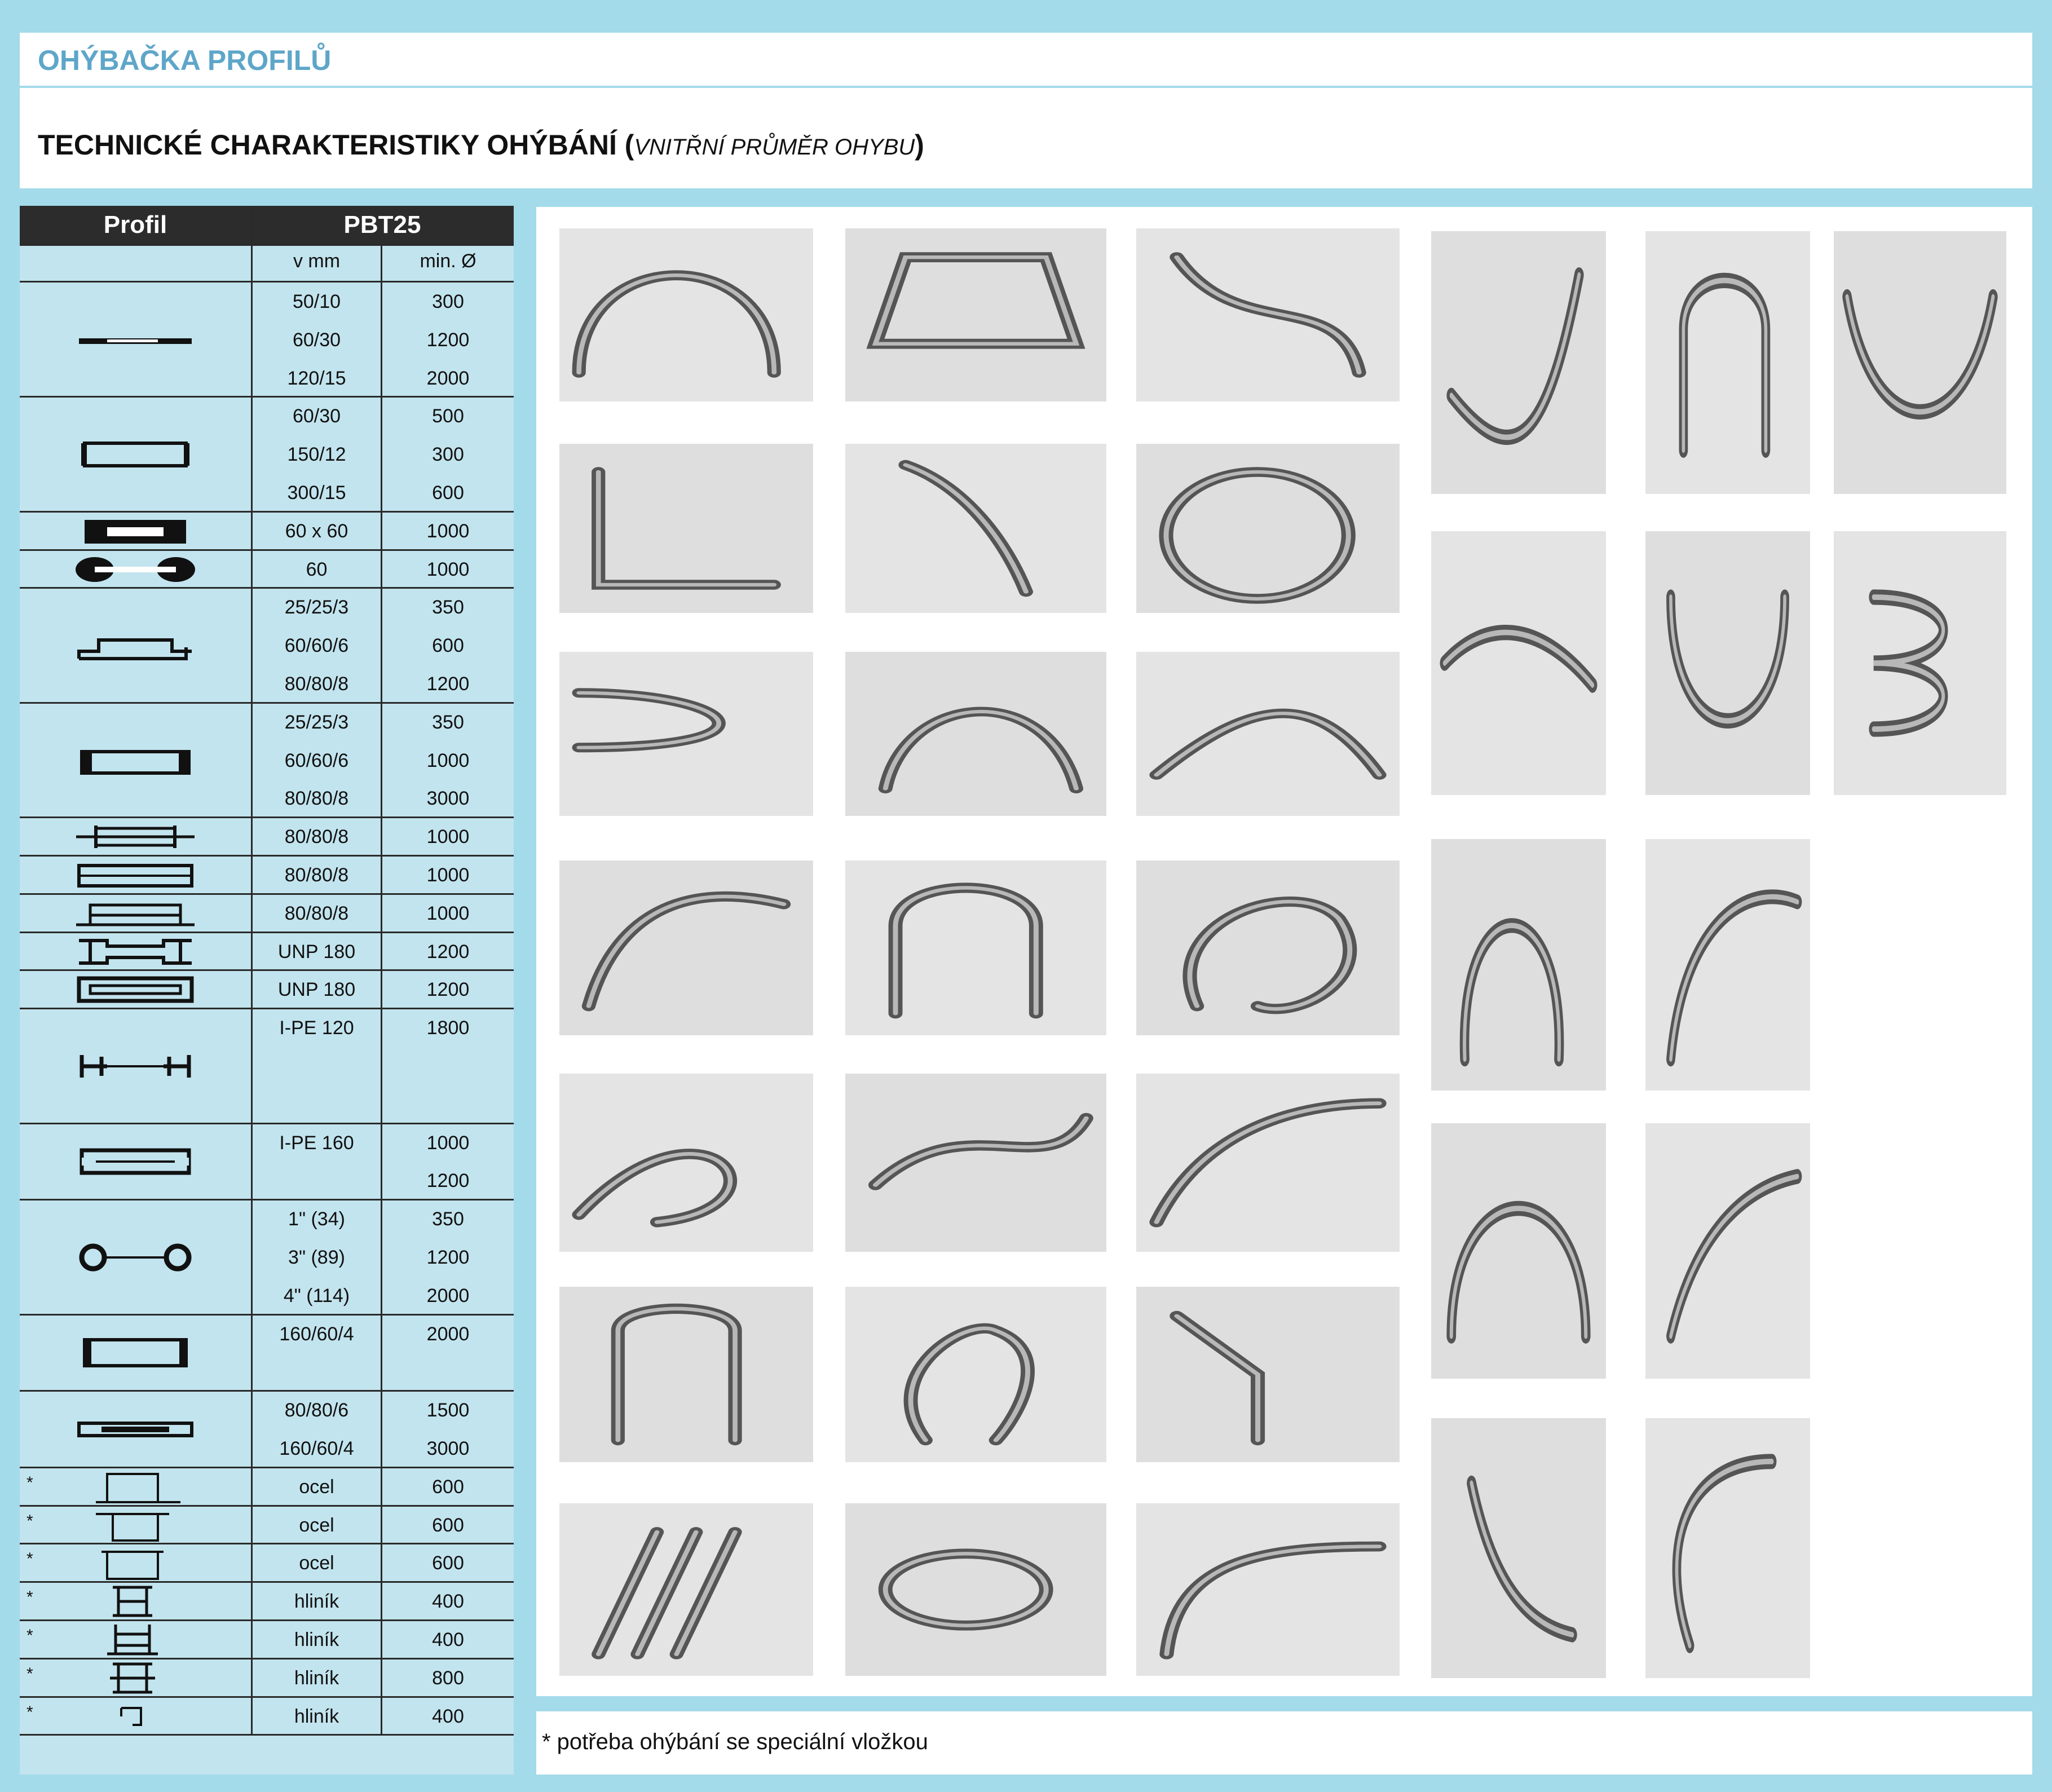  What do you see at coordinates (1727, 1251) in the screenshot?
I see `photo-studded-bend` at bounding box center [1727, 1251].